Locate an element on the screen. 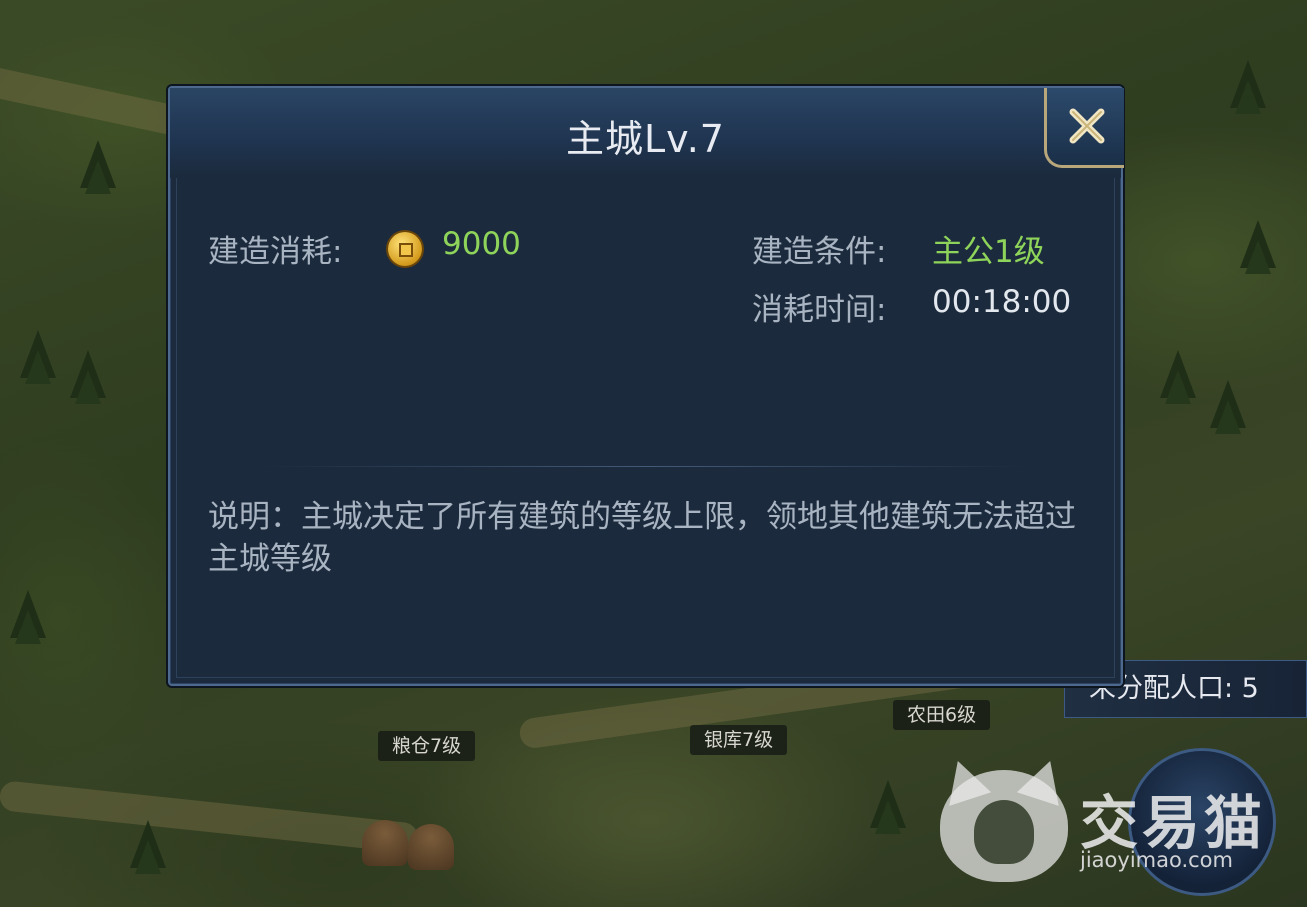  building-label-granary: 粮仓7级 is located at coordinates (427, 746).